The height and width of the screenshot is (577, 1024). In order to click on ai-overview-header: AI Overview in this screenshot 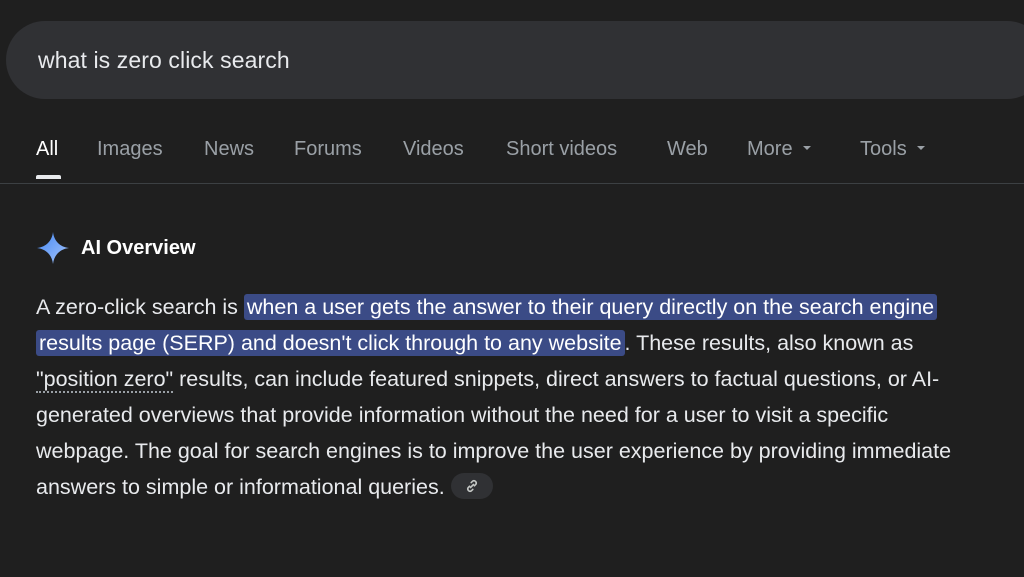, I will do `click(116, 248)`.